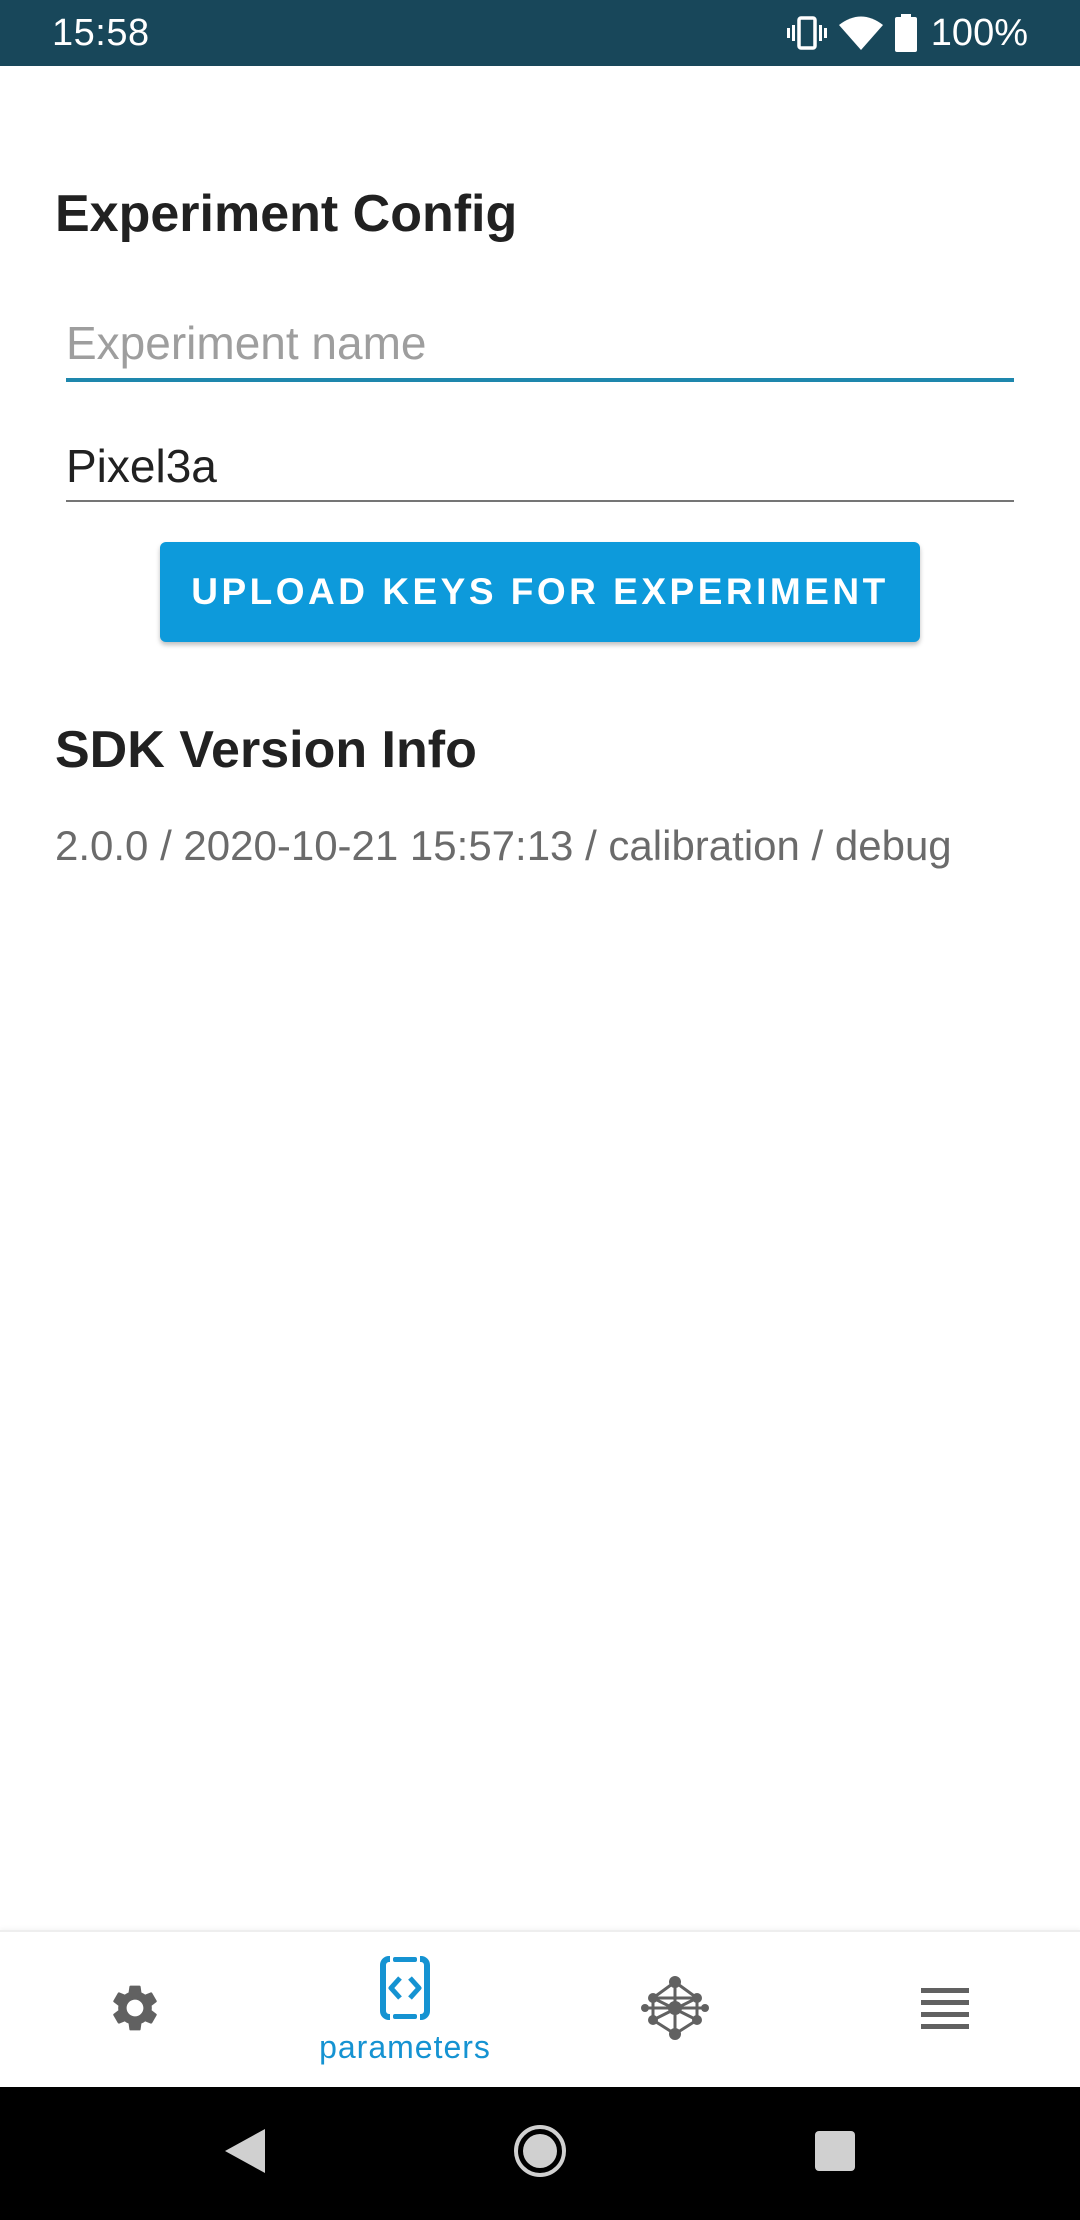 This screenshot has width=1080, height=2220. Describe the element at coordinates (405, 2046) in the screenshot. I see `nav-label-parameters: parameters` at that location.